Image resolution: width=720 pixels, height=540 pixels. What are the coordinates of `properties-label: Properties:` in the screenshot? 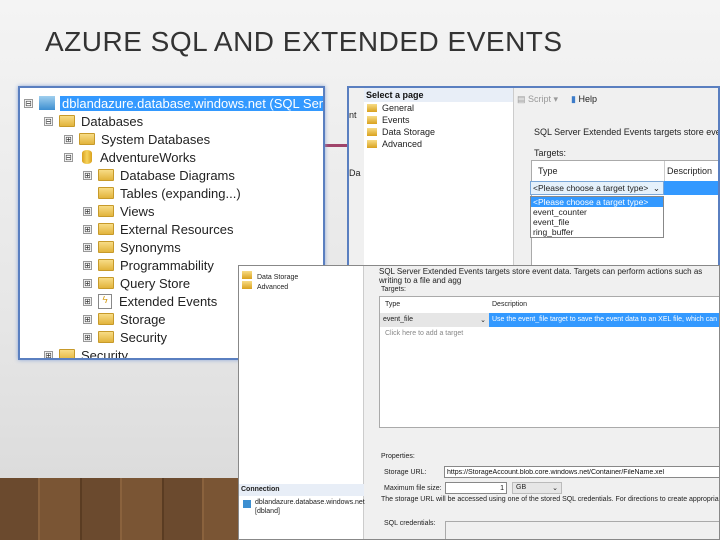 It's located at (398, 456).